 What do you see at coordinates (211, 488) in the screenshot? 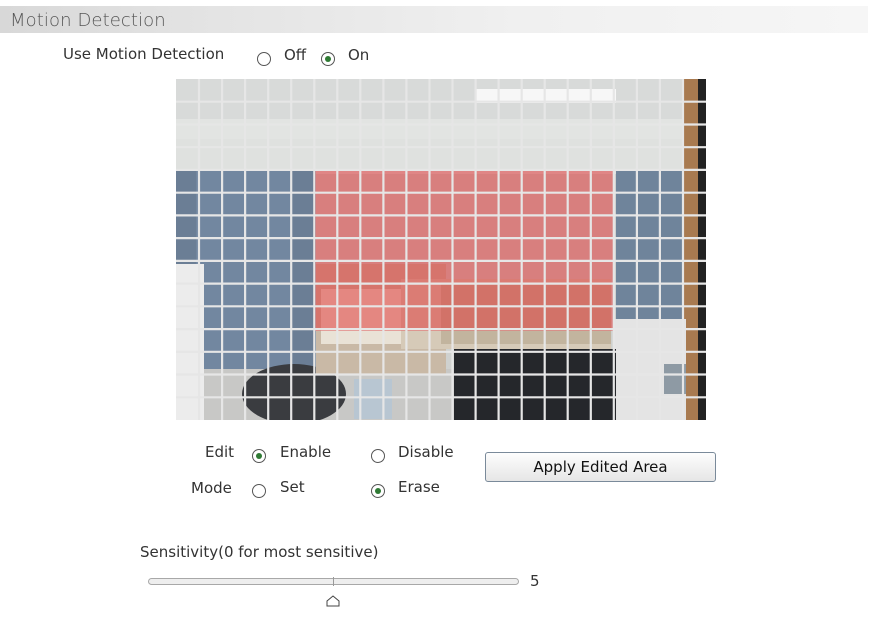
I see `mode-label: Mode` at bounding box center [211, 488].